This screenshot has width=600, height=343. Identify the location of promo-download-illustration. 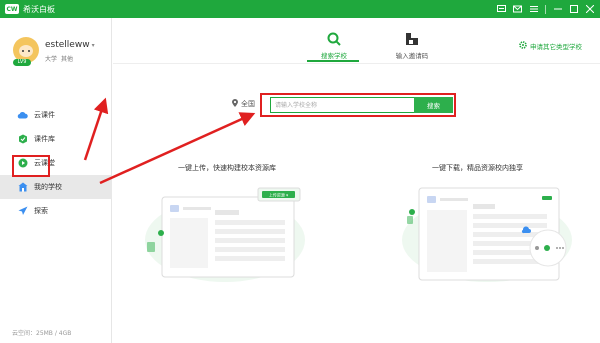
(487, 233).